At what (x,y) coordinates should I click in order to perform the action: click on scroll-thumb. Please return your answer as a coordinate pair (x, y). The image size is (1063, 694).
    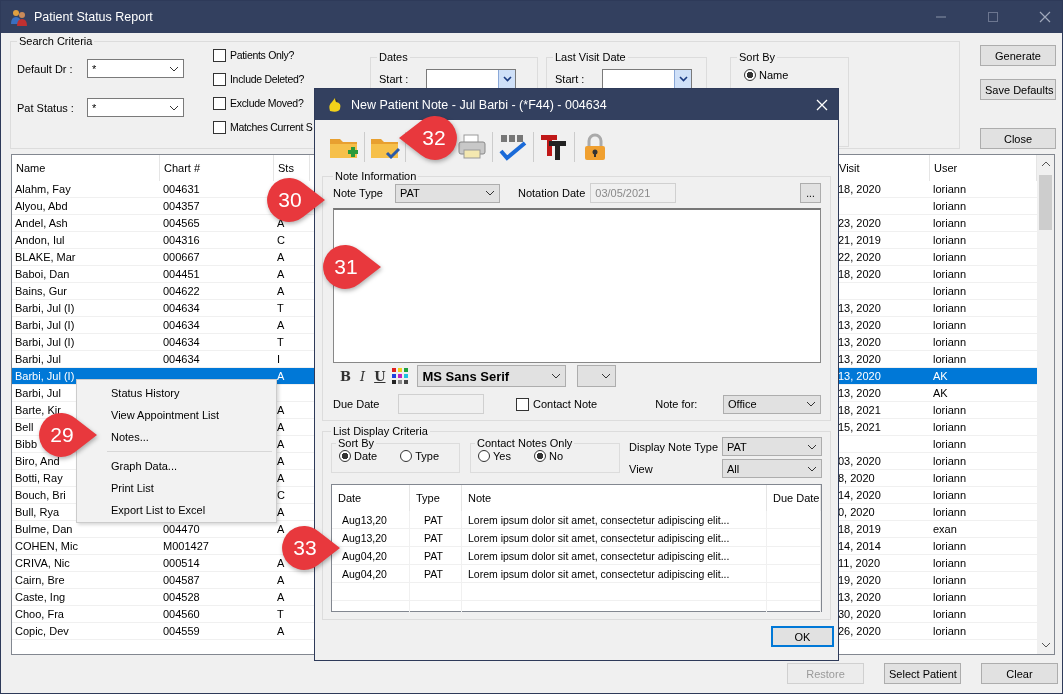
    Looking at the image, I should click on (1045, 202).